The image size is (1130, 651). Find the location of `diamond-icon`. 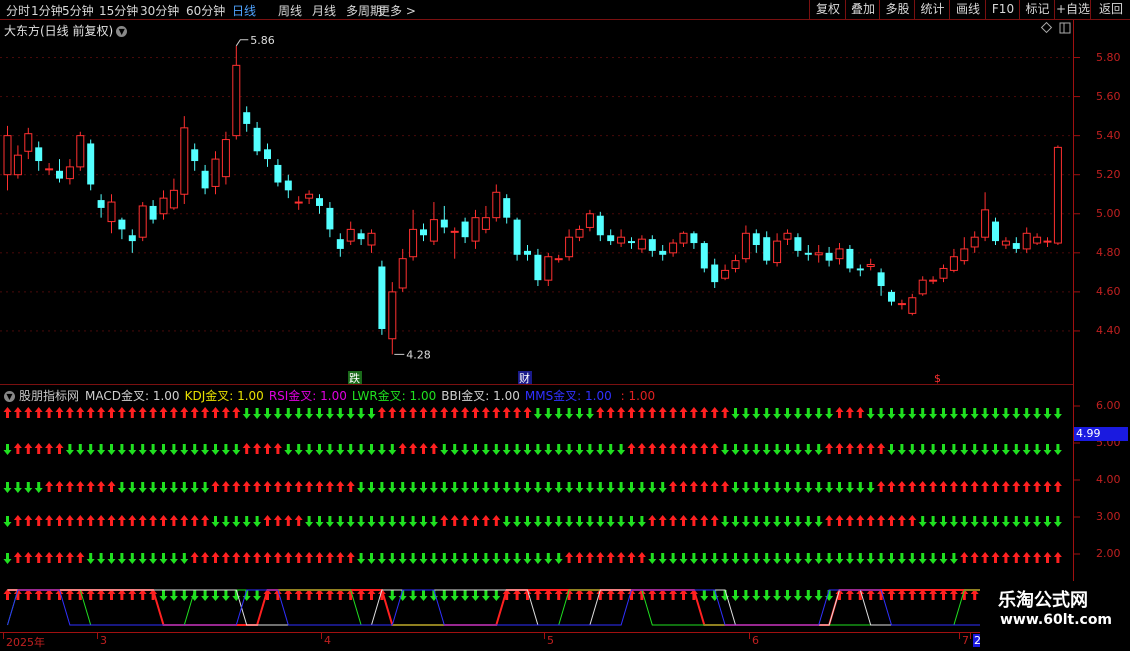

diamond-icon is located at coordinates (1046, 27).